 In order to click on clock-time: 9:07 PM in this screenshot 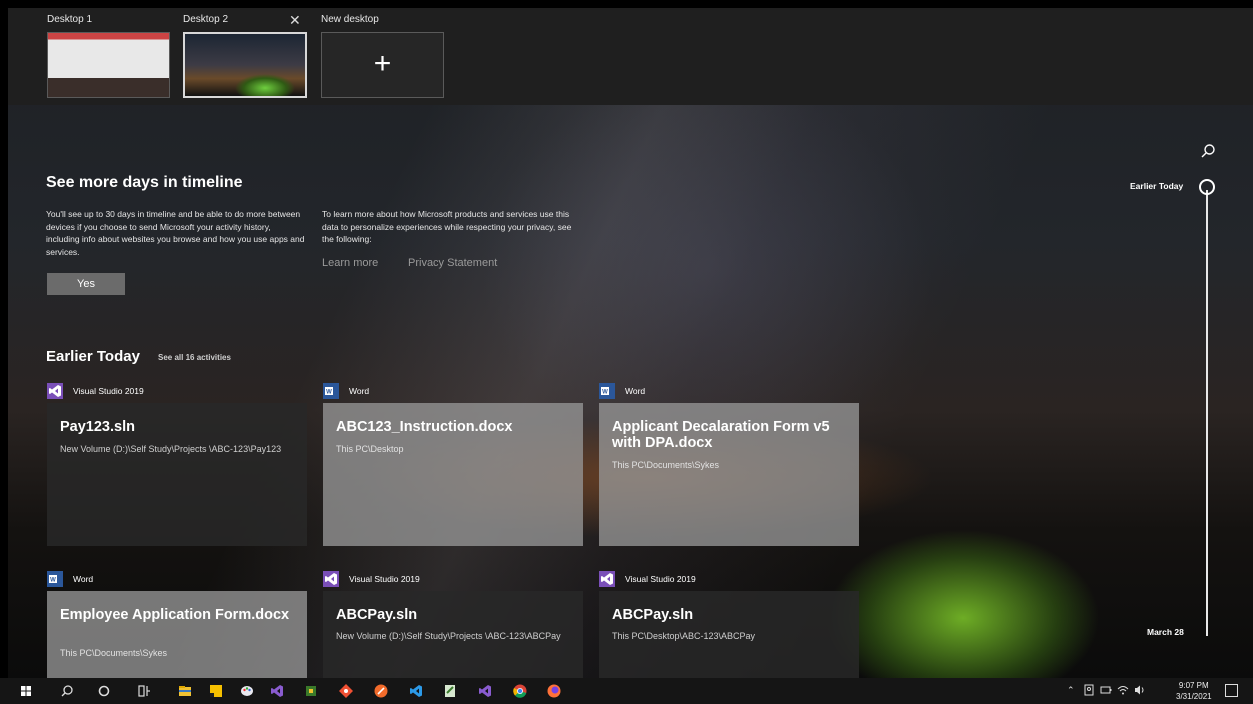, I will do `click(1193, 685)`.